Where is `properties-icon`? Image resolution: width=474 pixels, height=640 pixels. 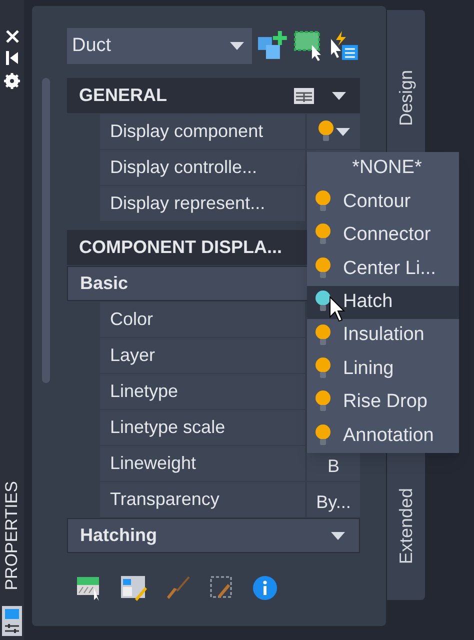
properties-icon is located at coordinates (12, 621).